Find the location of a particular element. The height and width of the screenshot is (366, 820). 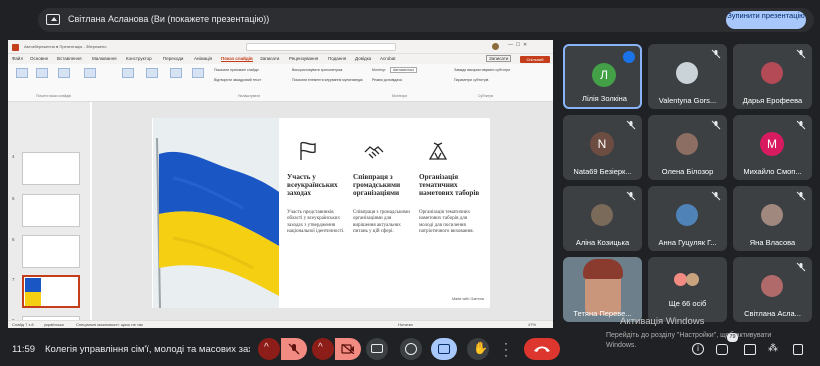

menu-design: Конструктор is located at coordinates (139, 58).